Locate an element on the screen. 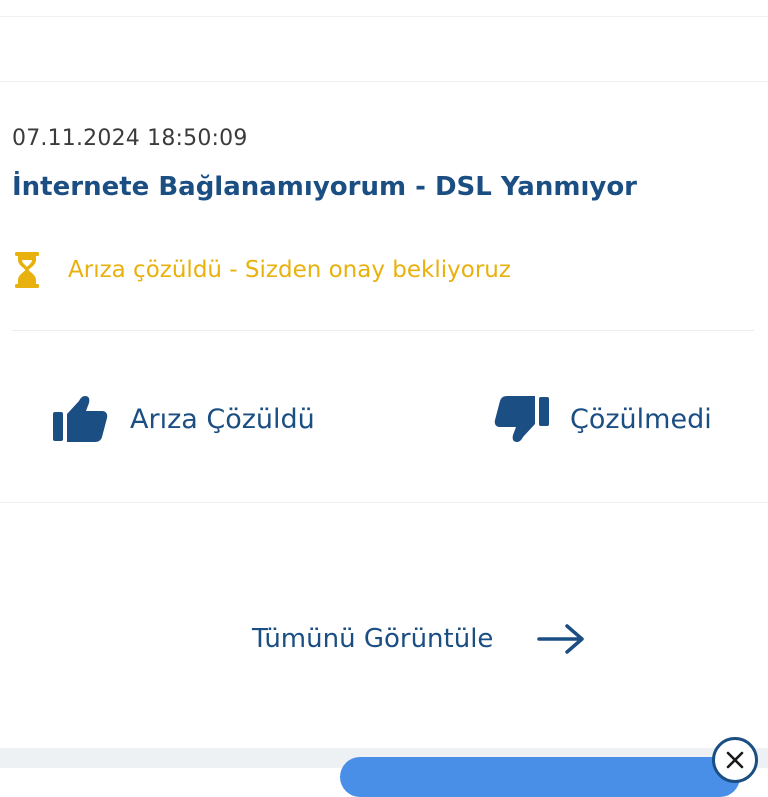  ticket-status: Arıza çözüldü - Sizden onay bekliyoruz is located at coordinates (262, 270).